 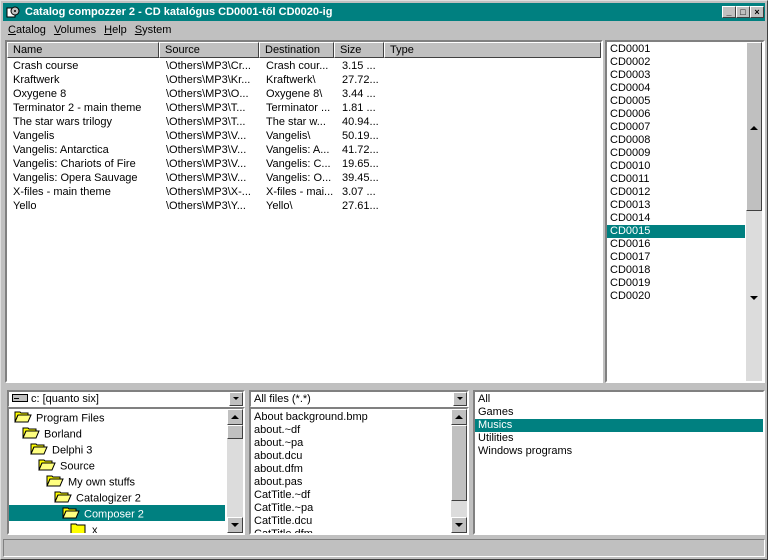 What do you see at coordinates (460, 399) in the screenshot?
I see `filter-dropdown-button` at bounding box center [460, 399].